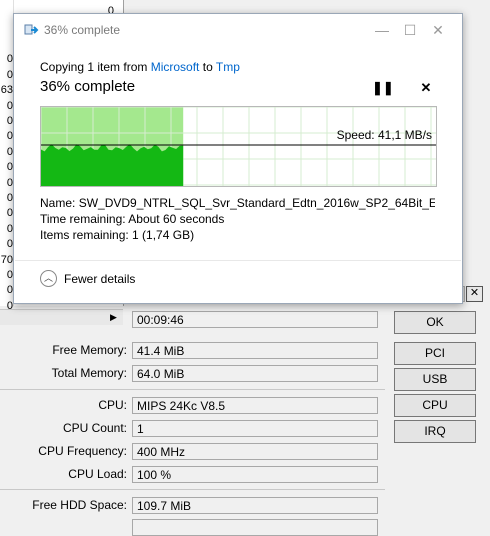 Image resolution: width=490 pixels, height=536 pixels. Describe the element at coordinates (207, 67) in the screenshot. I see `copy-mid: to` at that location.